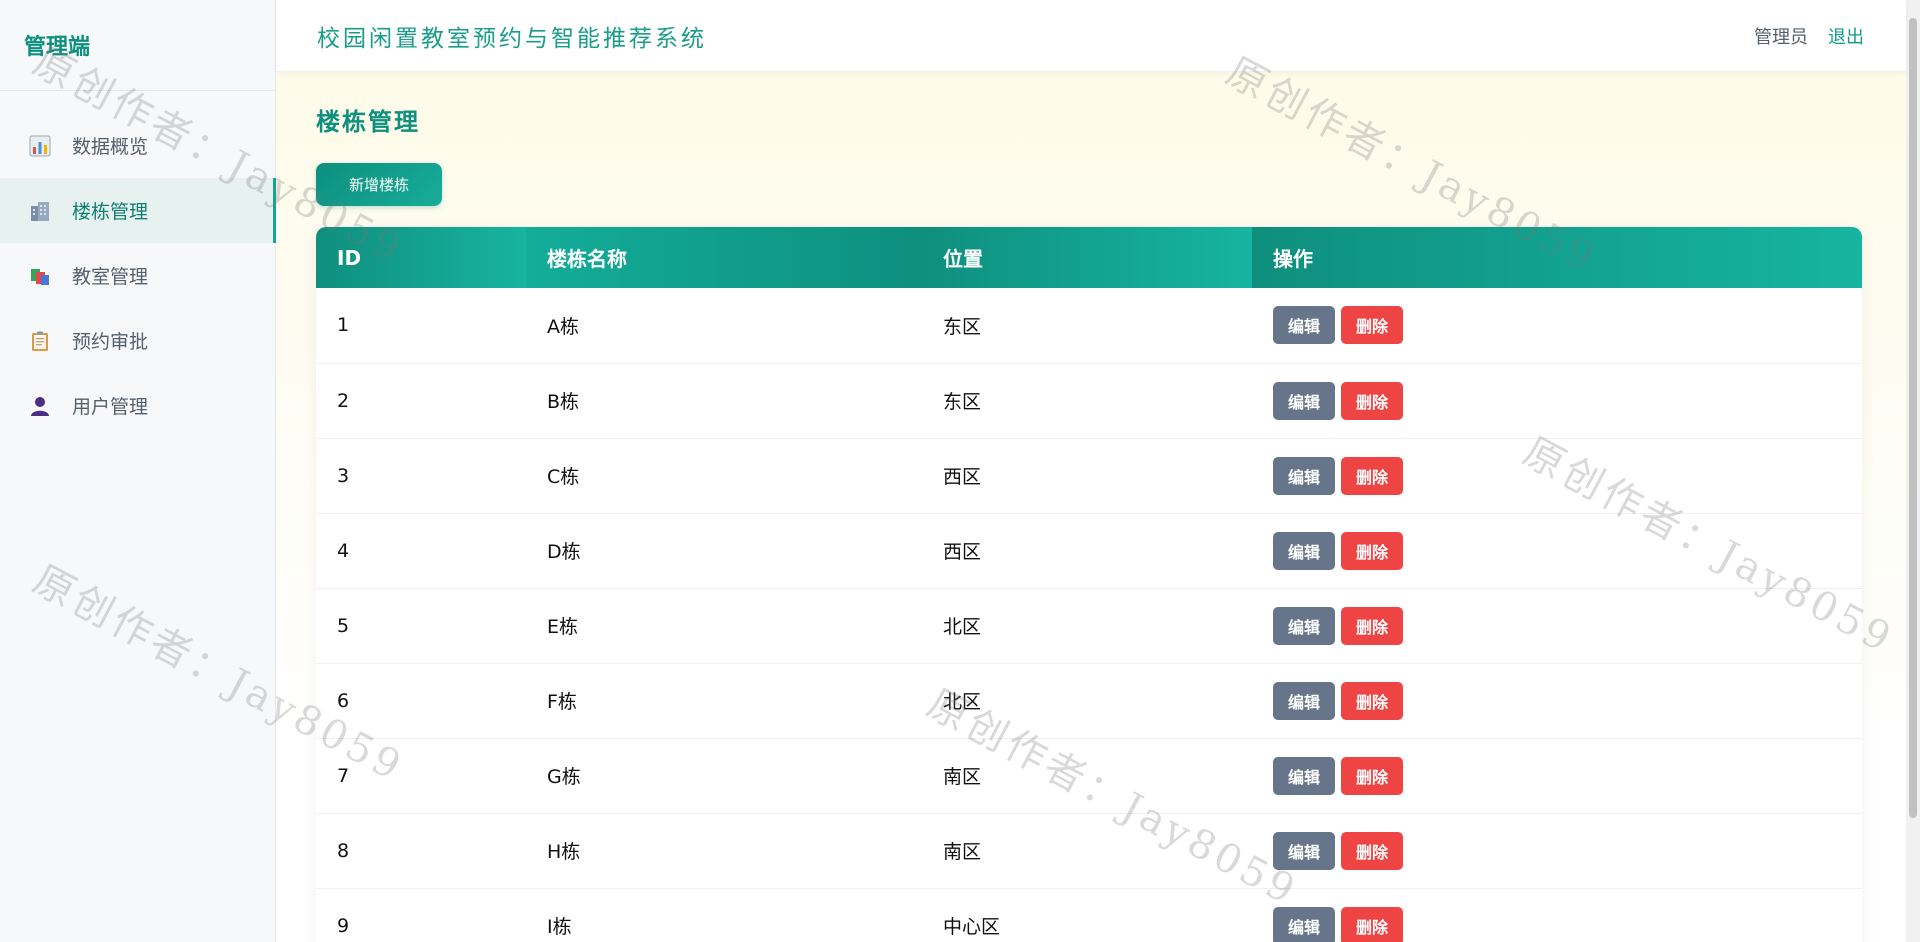 This screenshot has width=1920, height=942. What do you see at coordinates (724, 257) in the screenshot?
I see `column-header-name: 楼栋名称` at bounding box center [724, 257].